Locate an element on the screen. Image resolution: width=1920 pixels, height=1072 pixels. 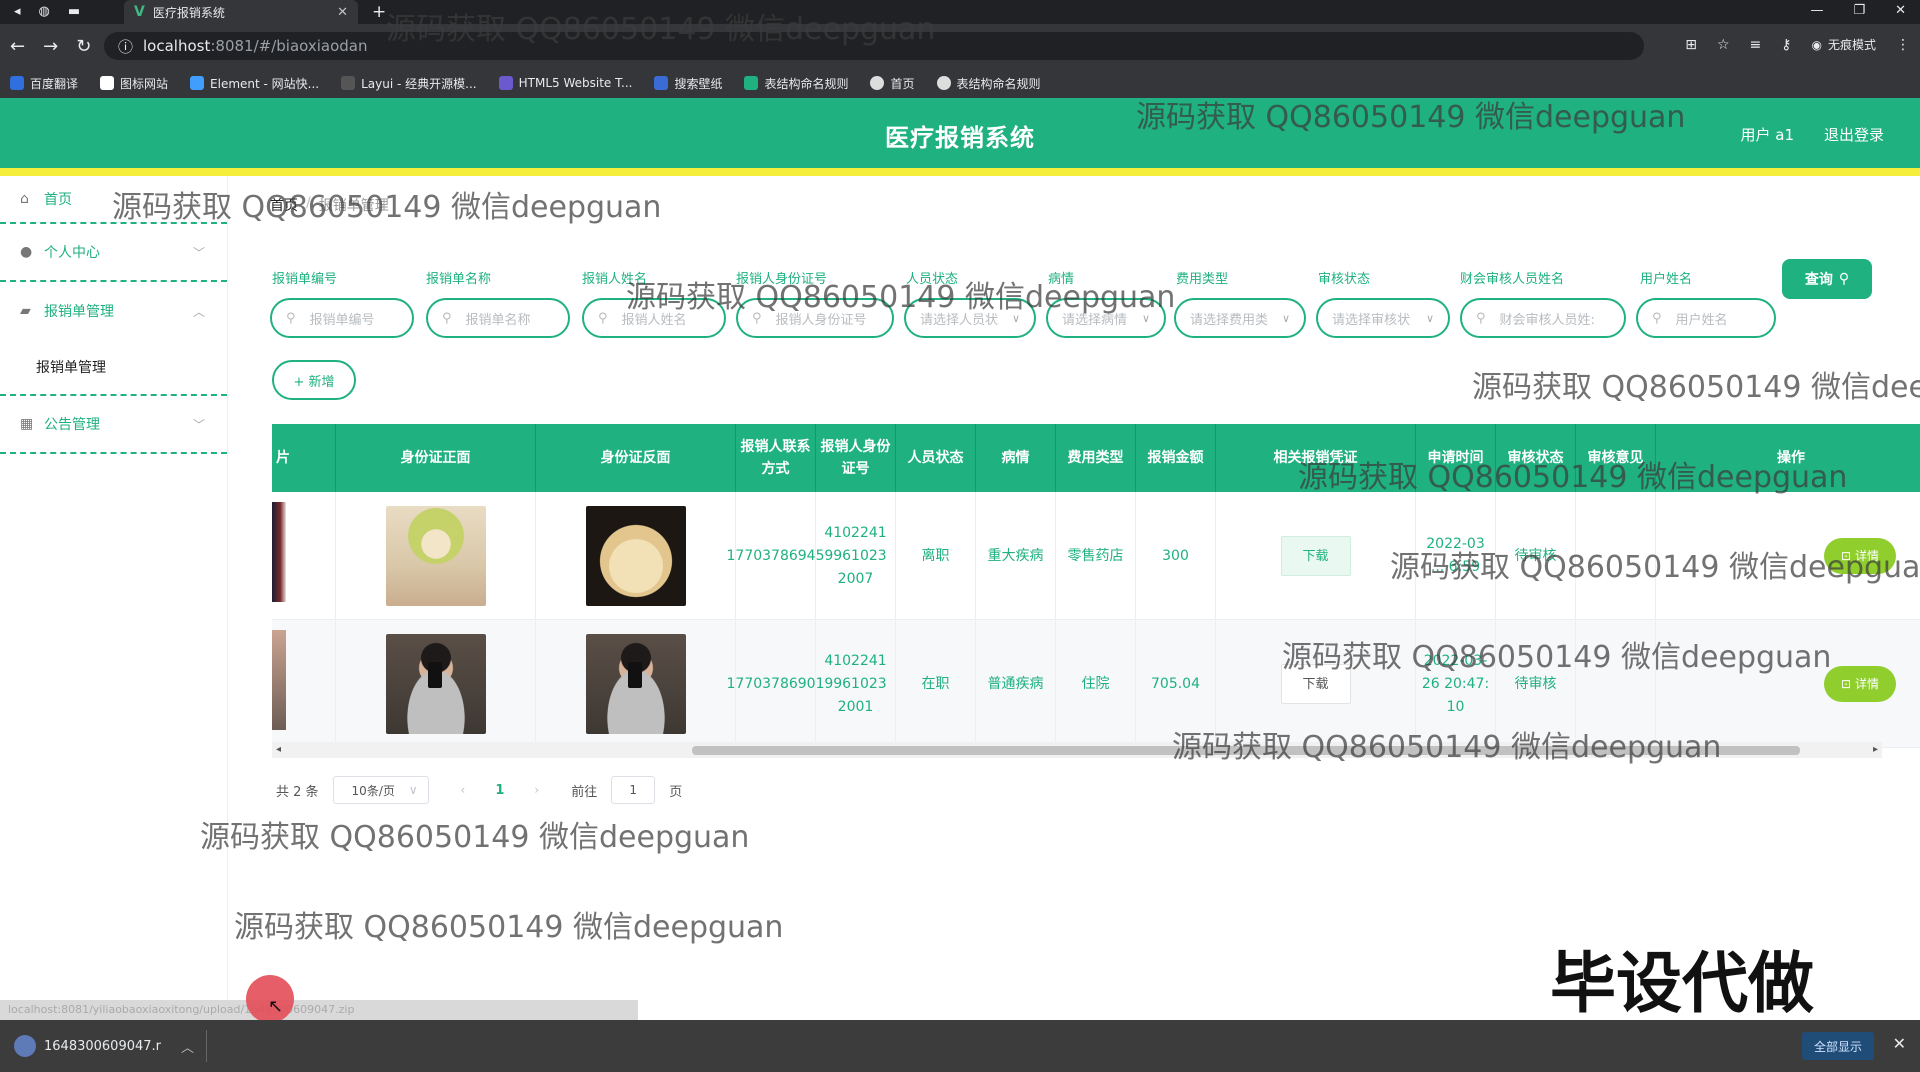
home-icon: ⌂ is located at coordinates (24, 199).